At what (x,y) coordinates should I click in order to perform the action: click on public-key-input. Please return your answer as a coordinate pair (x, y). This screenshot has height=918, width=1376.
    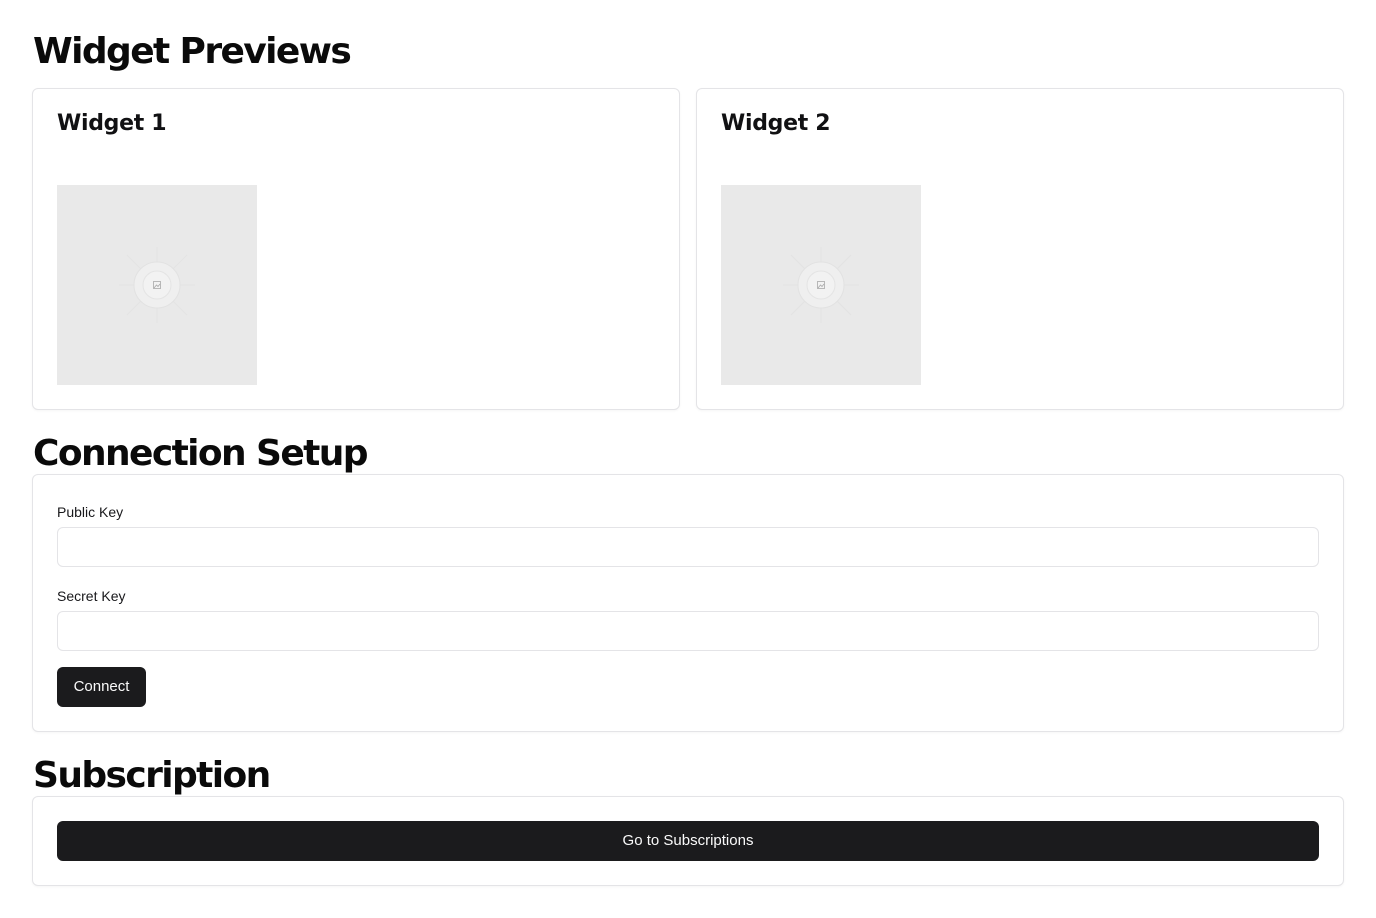
    Looking at the image, I should click on (688, 547).